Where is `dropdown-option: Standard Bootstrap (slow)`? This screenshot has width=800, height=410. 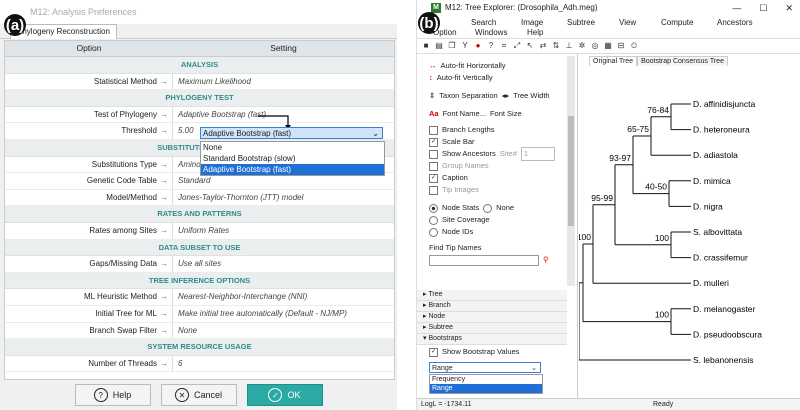 dropdown-option: Standard Bootstrap (slow) is located at coordinates (292, 158).